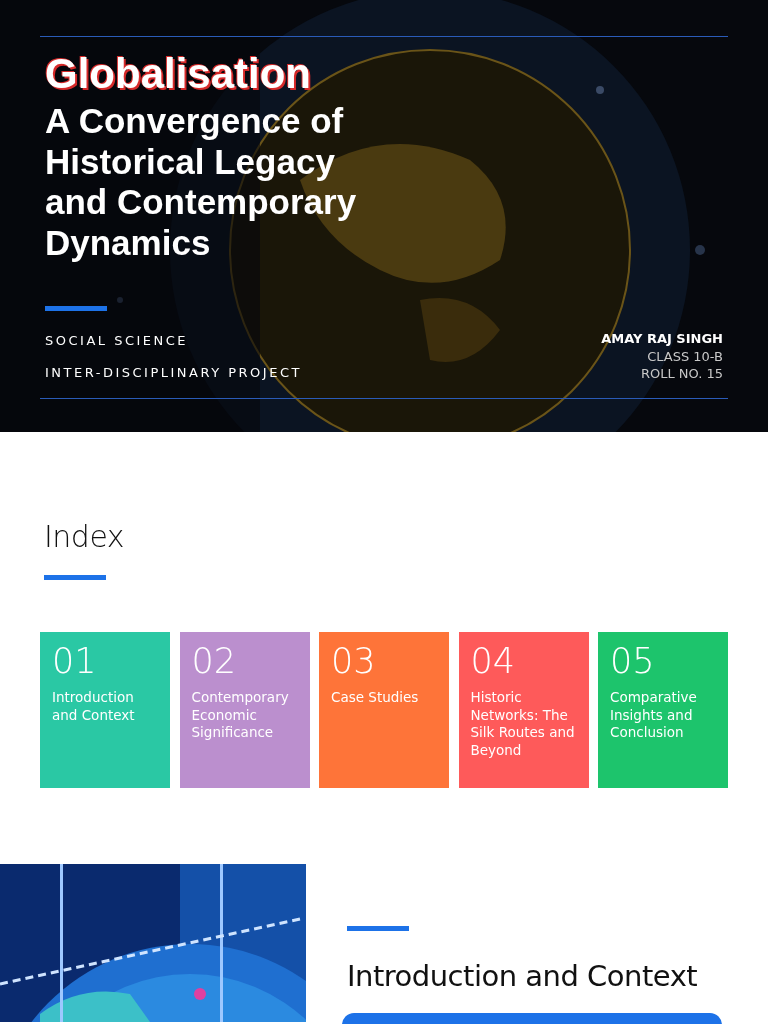 The height and width of the screenshot is (1024, 768). Describe the element at coordinates (173, 372) in the screenshot. I see `subject-label: INTER-DISCIPLINARY PROJECT` at that location.